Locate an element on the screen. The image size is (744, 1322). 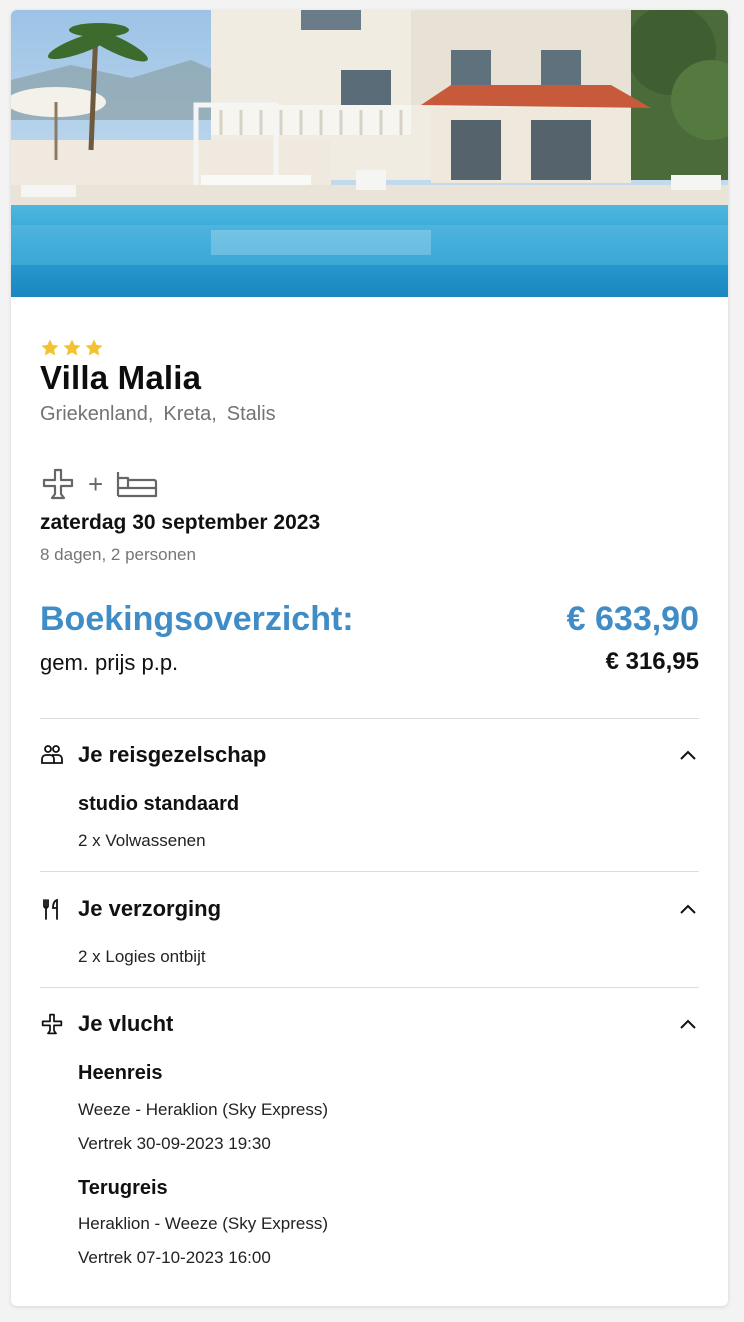
bed-icon is located at coordinates (137, 485).